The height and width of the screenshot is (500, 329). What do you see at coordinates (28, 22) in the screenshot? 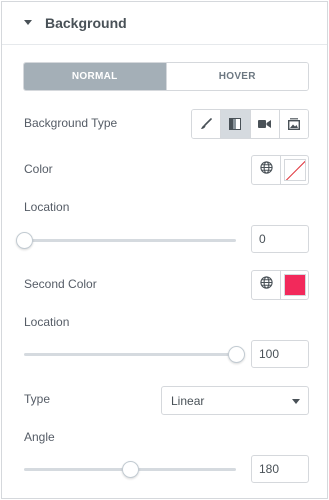
I see `caret-down-icon` at bounding box center [28, 22].